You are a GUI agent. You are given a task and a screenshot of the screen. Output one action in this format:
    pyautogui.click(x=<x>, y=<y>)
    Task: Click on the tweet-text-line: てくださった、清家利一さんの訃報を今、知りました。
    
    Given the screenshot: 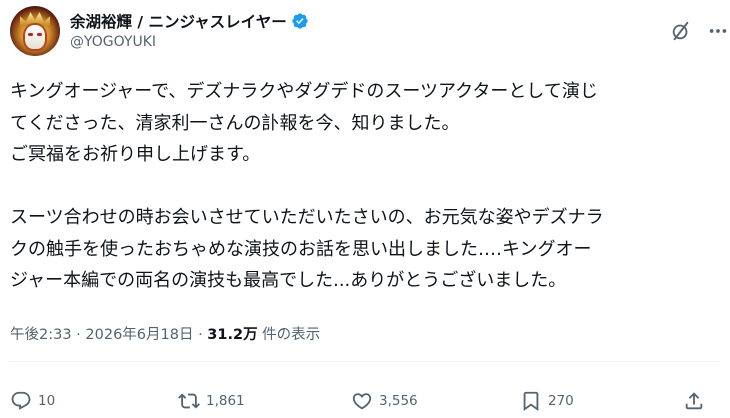 What is the action you would take?
    pyautogui.click(x=235, y=123)
    